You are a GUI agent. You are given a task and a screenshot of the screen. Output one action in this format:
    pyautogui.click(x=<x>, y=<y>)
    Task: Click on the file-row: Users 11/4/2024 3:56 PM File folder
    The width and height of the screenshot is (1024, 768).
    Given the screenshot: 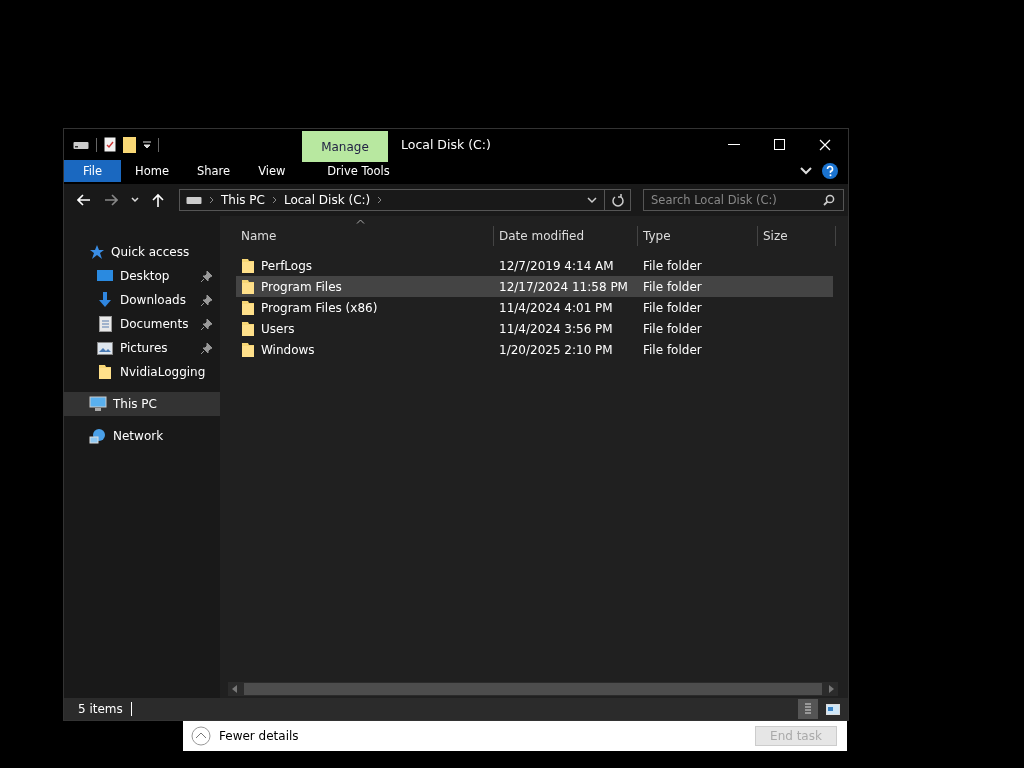 What is the action you would take?
    pyautogui.click(x=534, y=328)
    